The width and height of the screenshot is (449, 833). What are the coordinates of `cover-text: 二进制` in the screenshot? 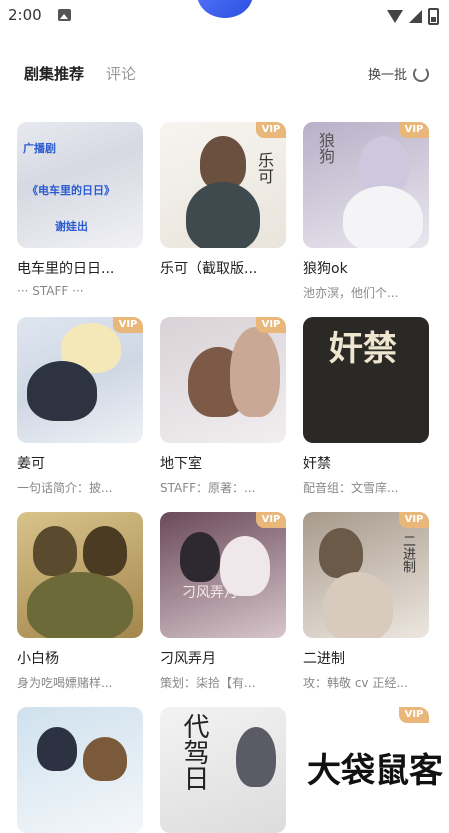 It's located at (407, 553).